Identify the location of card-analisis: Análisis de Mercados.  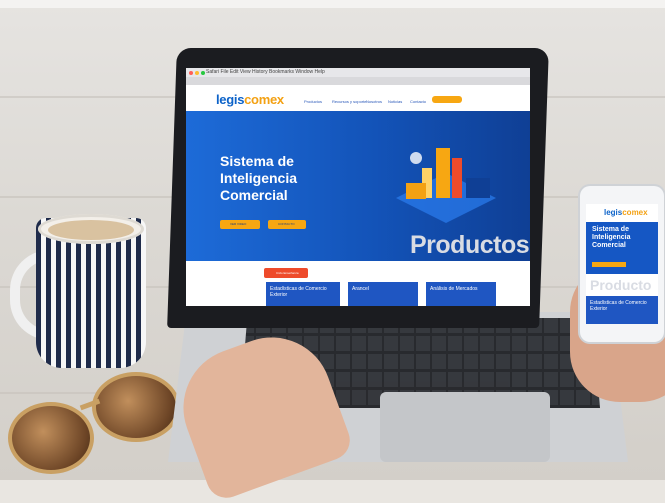
(461, 294).